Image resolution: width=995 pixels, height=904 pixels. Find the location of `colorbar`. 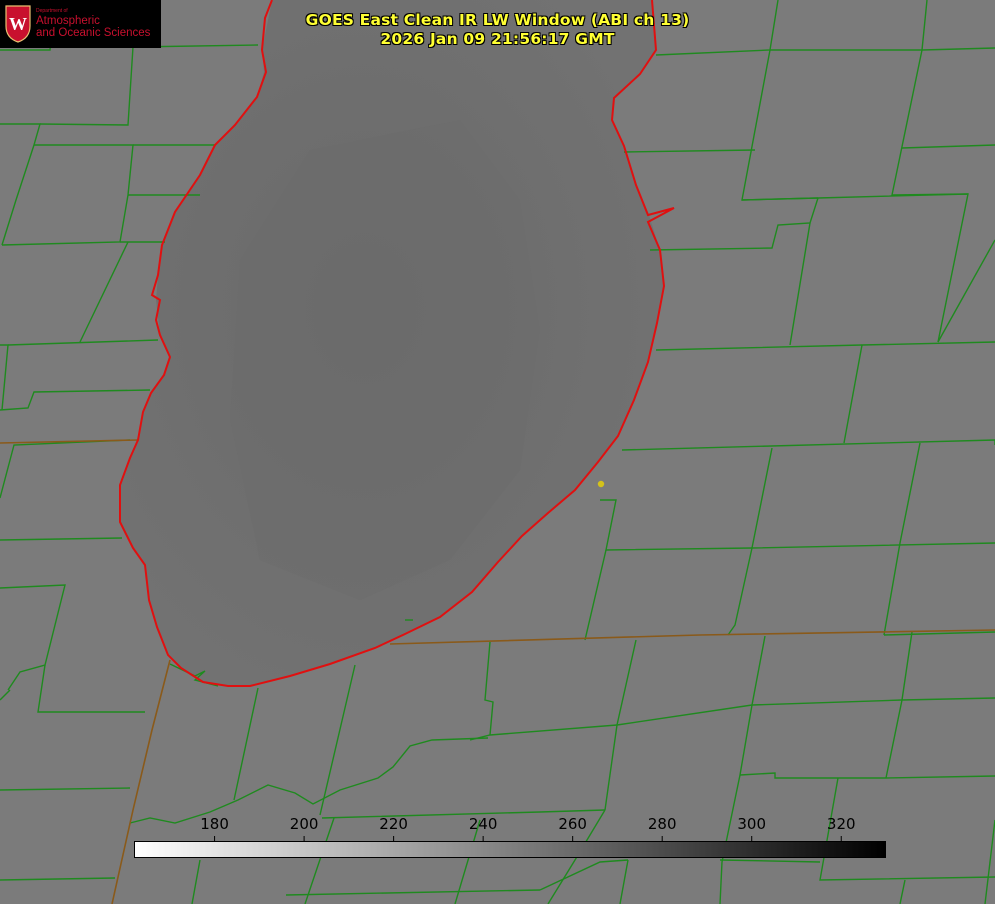

colorbar is located at coordinates (510, 849).